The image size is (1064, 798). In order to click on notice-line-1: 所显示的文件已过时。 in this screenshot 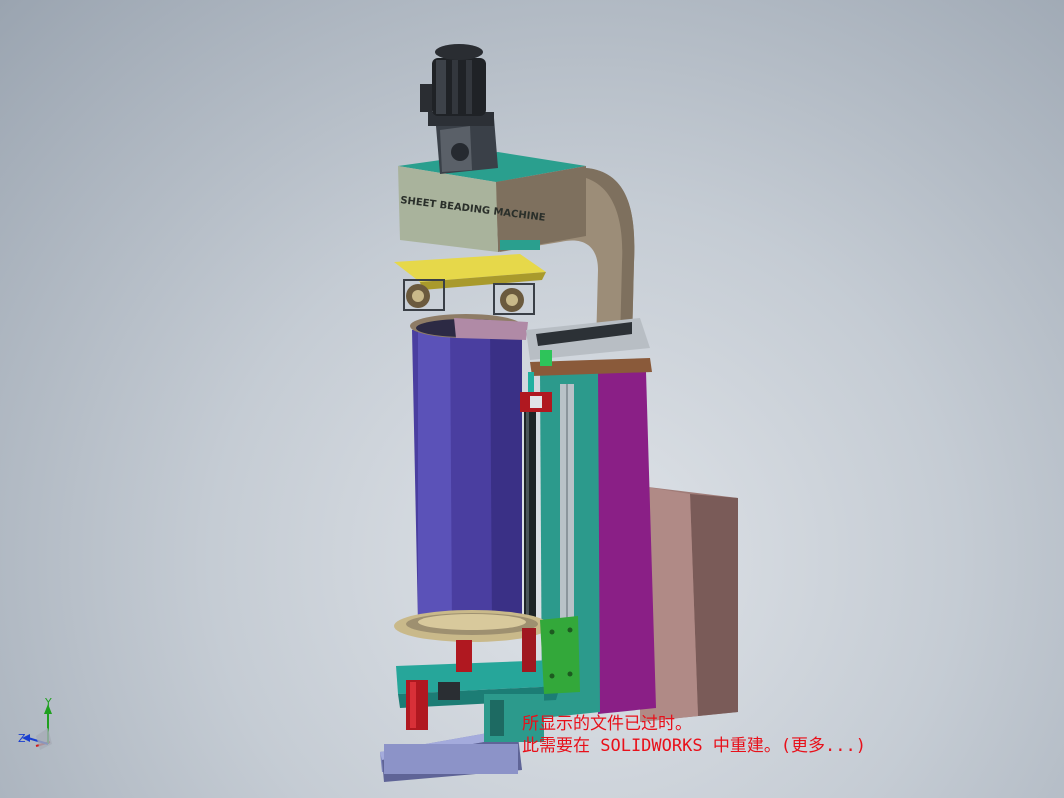, I will do `click(607, 724)`.